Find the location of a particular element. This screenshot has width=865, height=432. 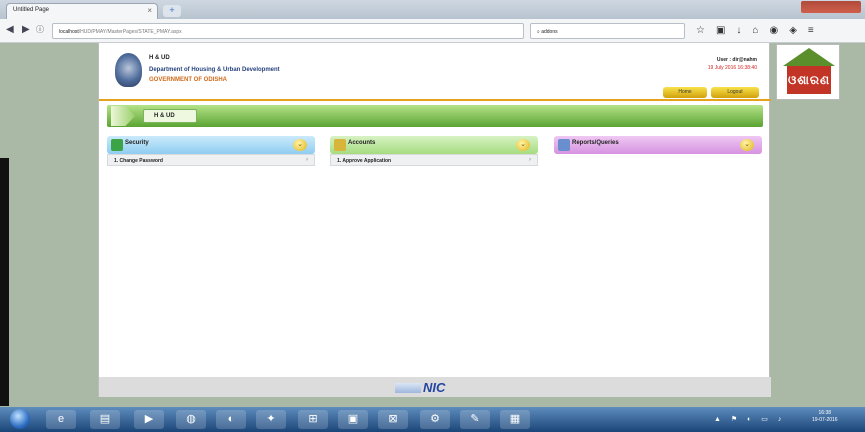

user-label: User : dir@nahm is located at coordinates (736, 60).